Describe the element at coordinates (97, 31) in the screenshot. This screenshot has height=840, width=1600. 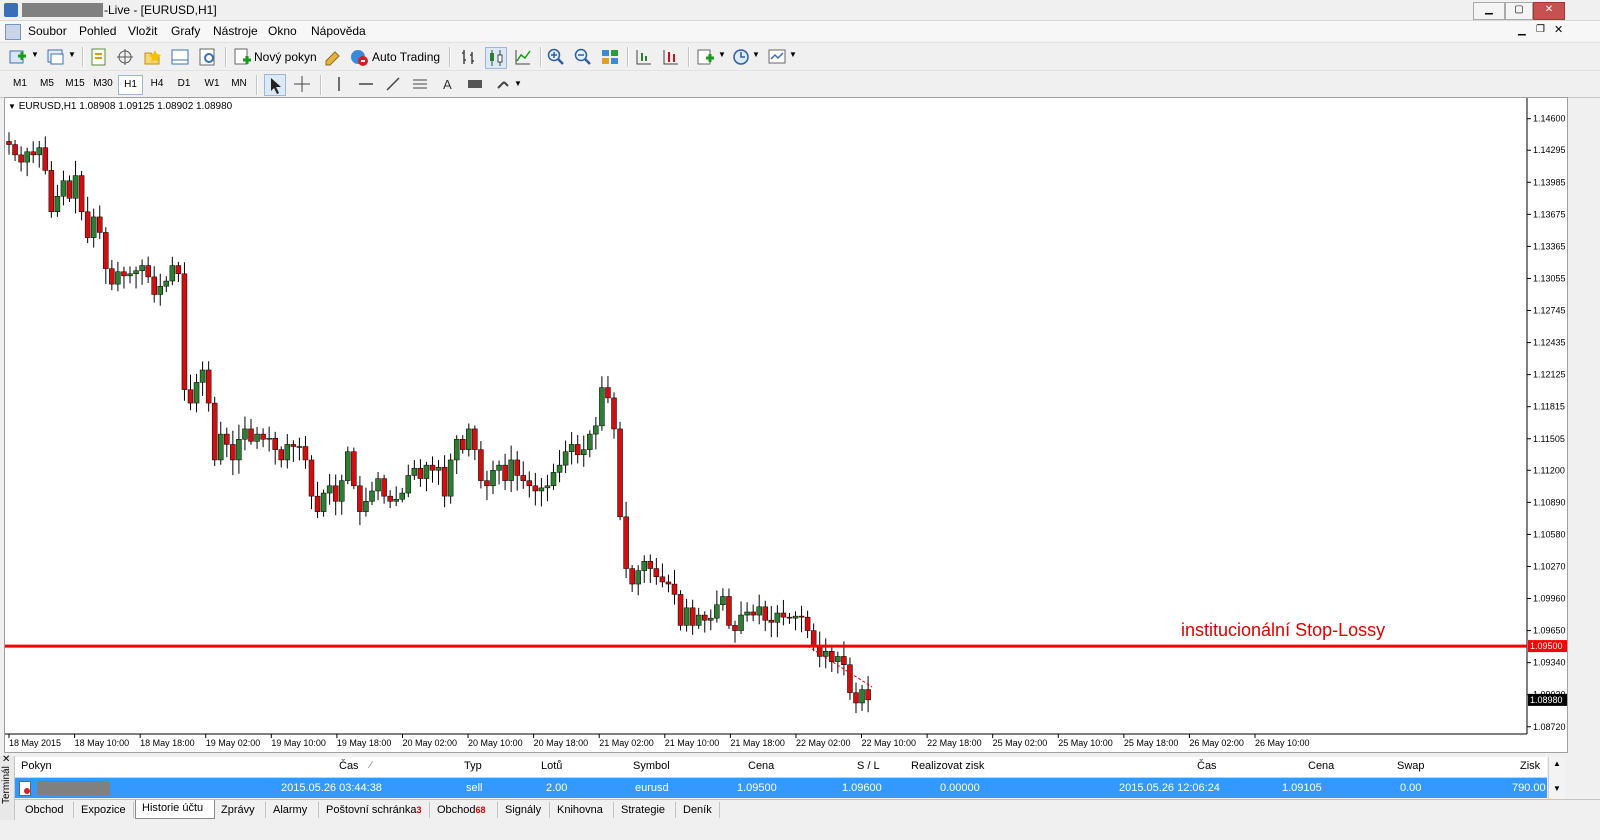
I see `menu-pohled: Pohled` at that location.